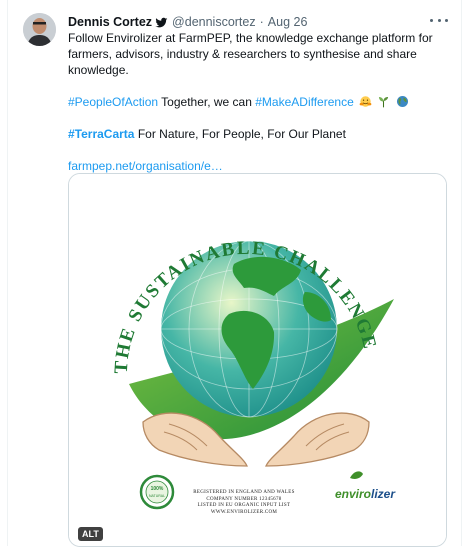  Describe the element at coordinates (157, 496) in the screenshot. I see `svg-text: NATURAL` at that location.